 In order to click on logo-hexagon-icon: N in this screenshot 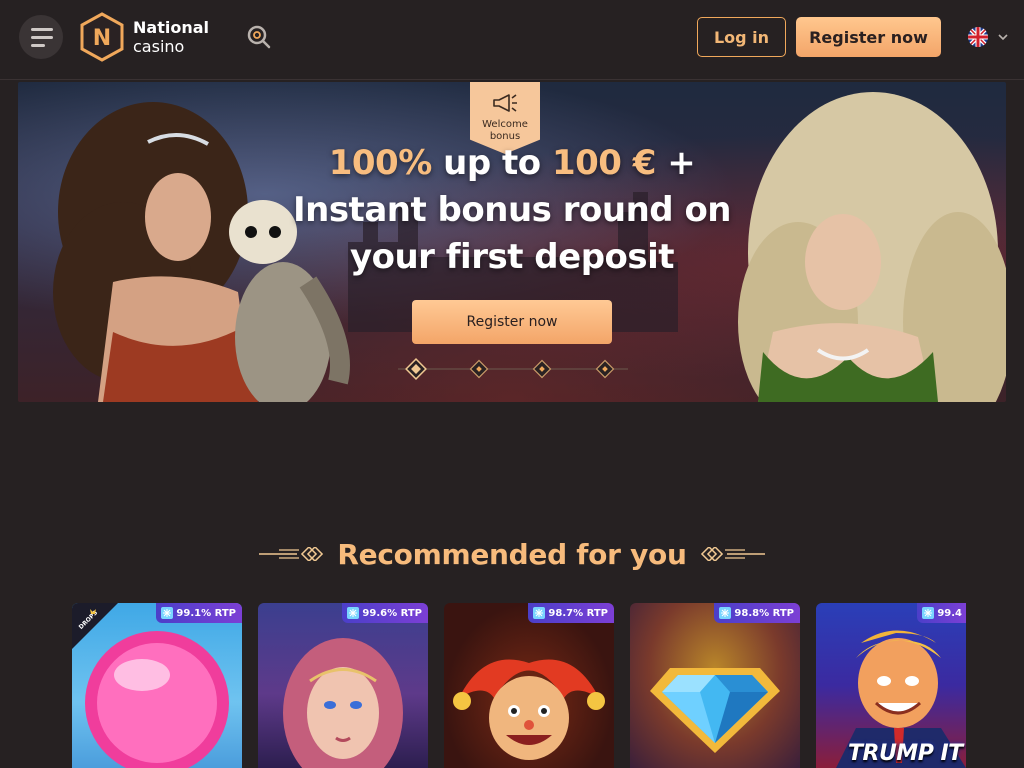, I will do `click(102, 37)`.